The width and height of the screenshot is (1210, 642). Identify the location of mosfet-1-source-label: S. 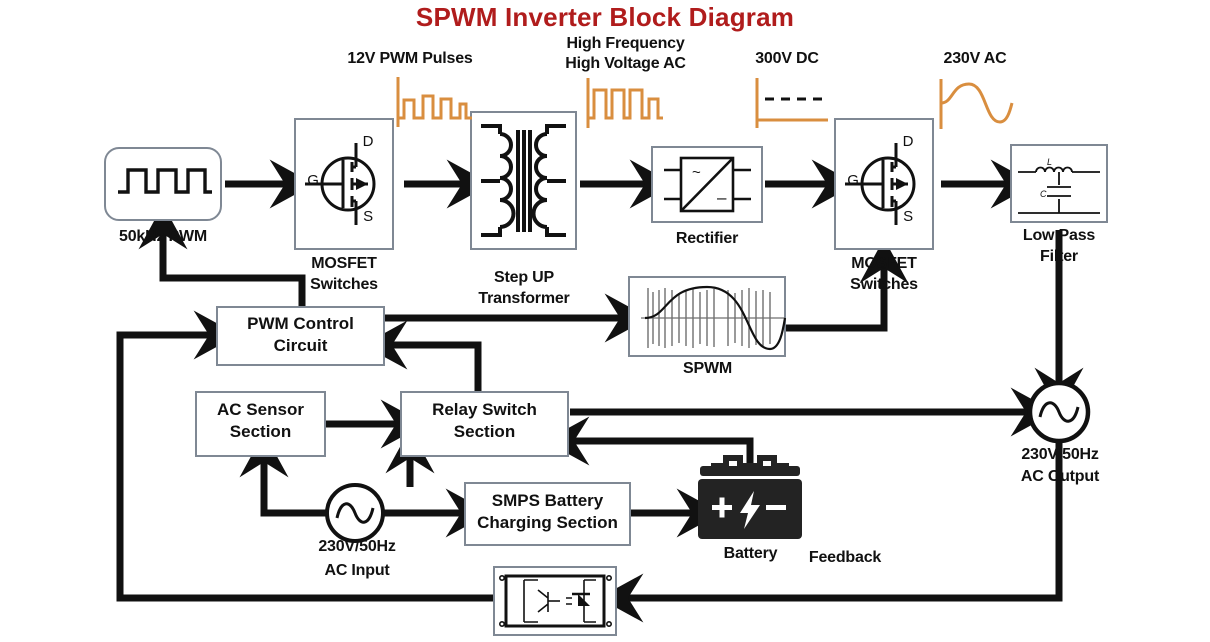
(368, 216).